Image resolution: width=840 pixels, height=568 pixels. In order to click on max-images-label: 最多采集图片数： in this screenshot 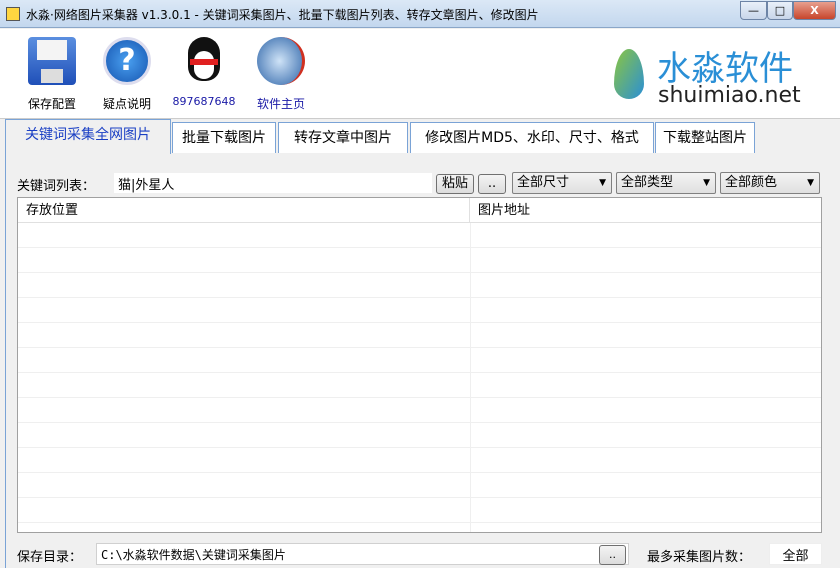, I will do `click(699, 557)`.